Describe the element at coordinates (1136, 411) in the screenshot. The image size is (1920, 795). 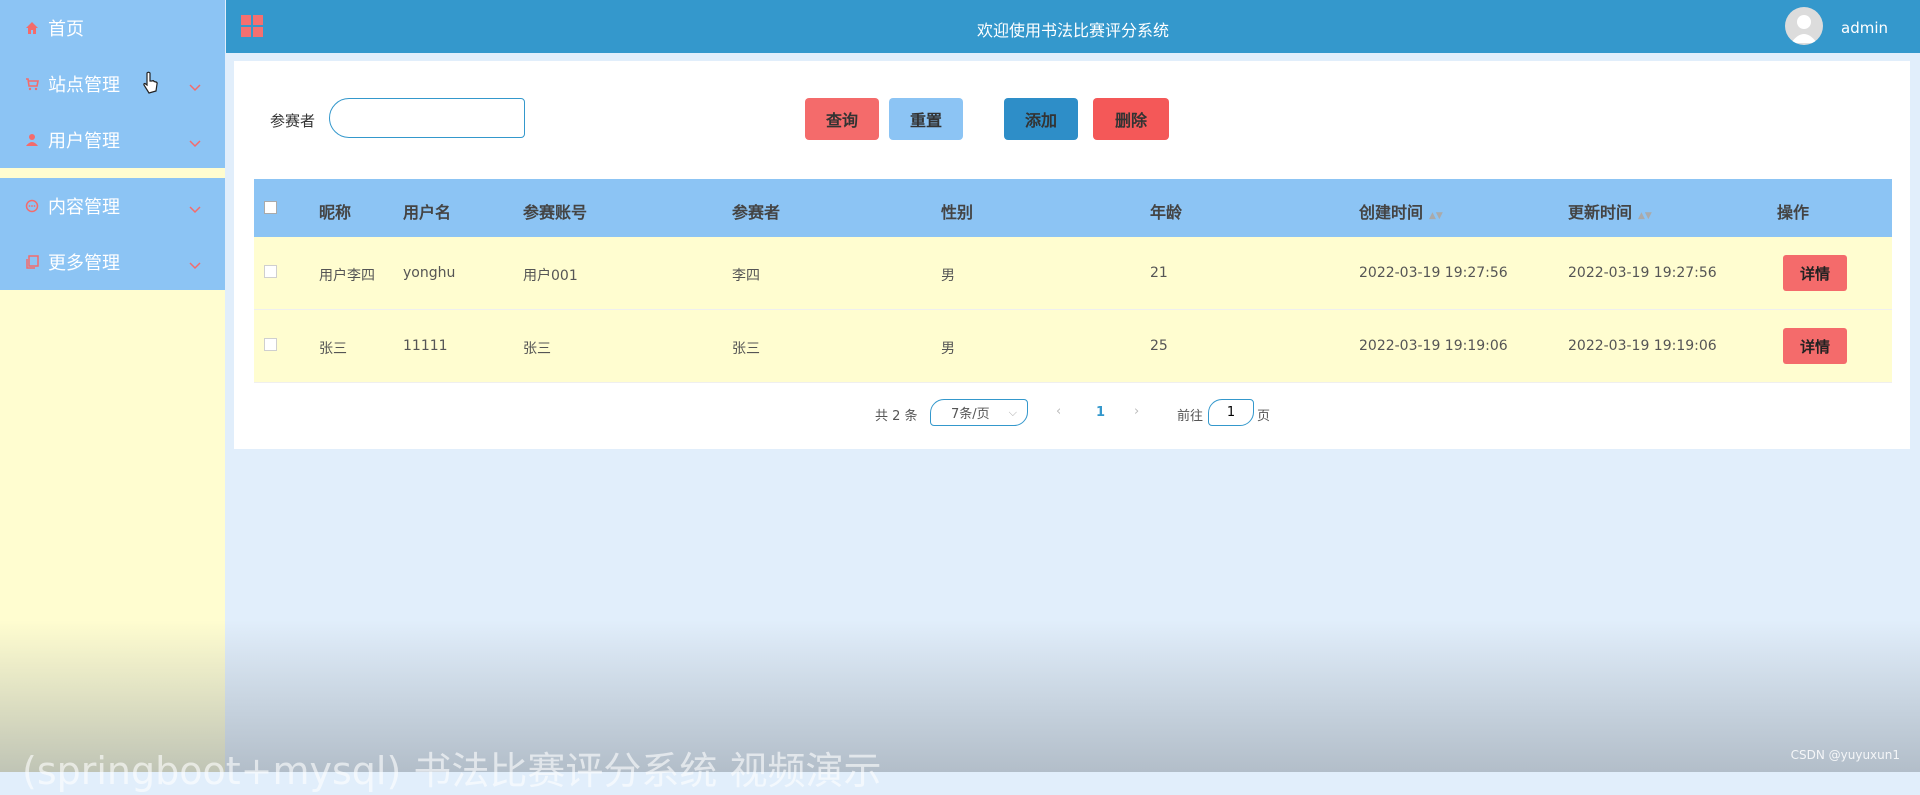
I see `next-page-icon: ›` at that location.